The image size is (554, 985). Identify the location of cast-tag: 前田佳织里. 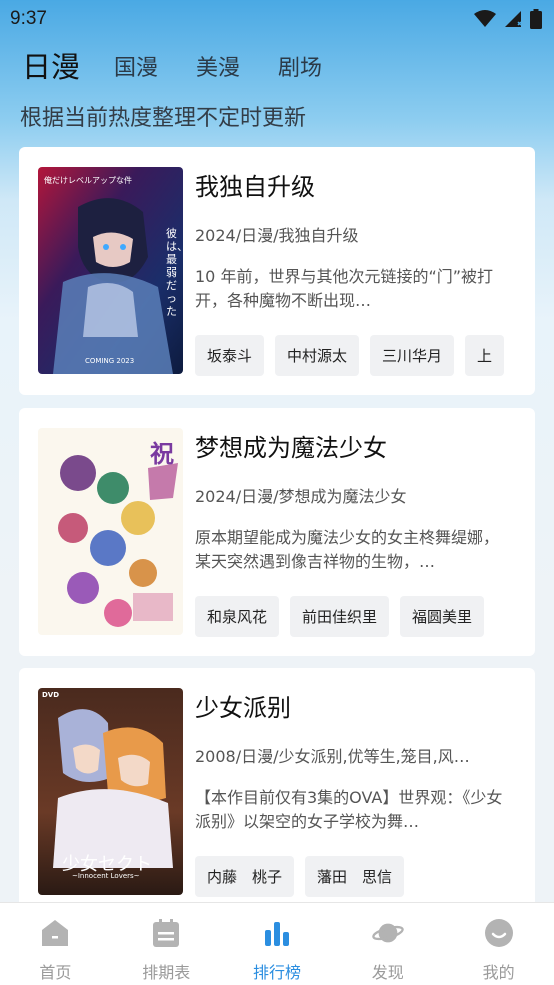
(340, 616).